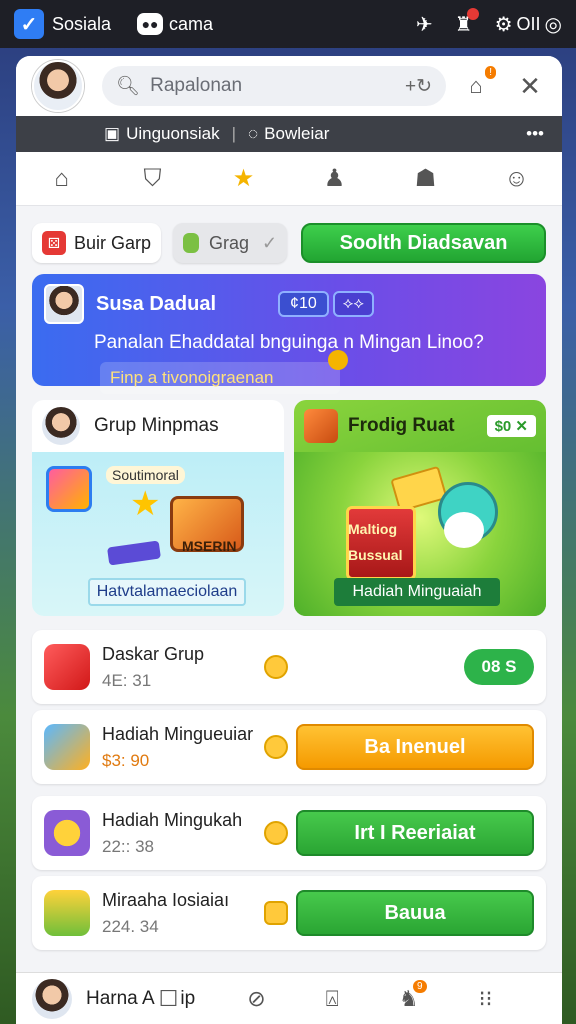 The height and width of the screenshot is (1024, 576). What do you see at coordinates (338, 360) in the screenshot?
I see `emoji-icon` at bounding box center [338, 360].